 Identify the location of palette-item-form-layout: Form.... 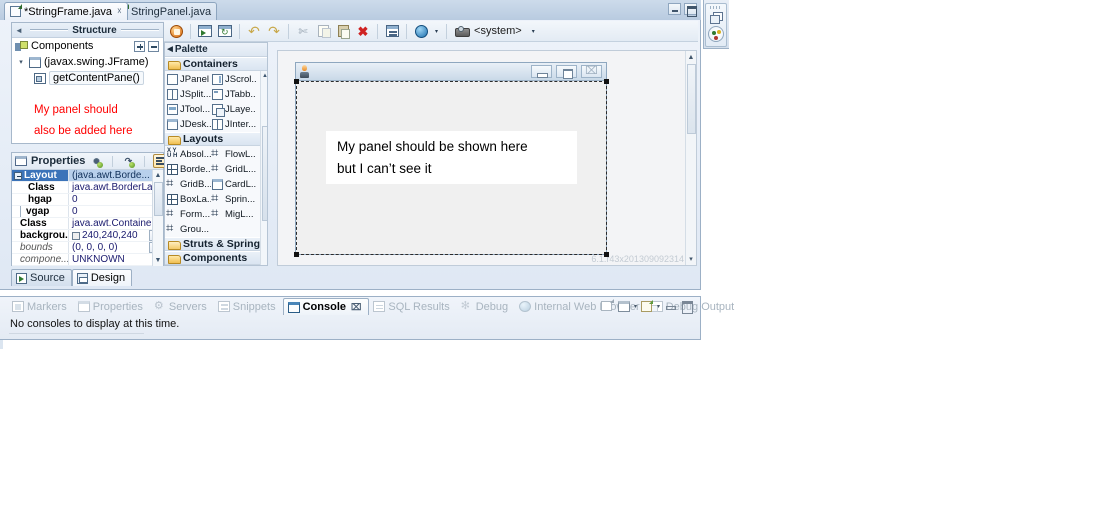
(188, 214).